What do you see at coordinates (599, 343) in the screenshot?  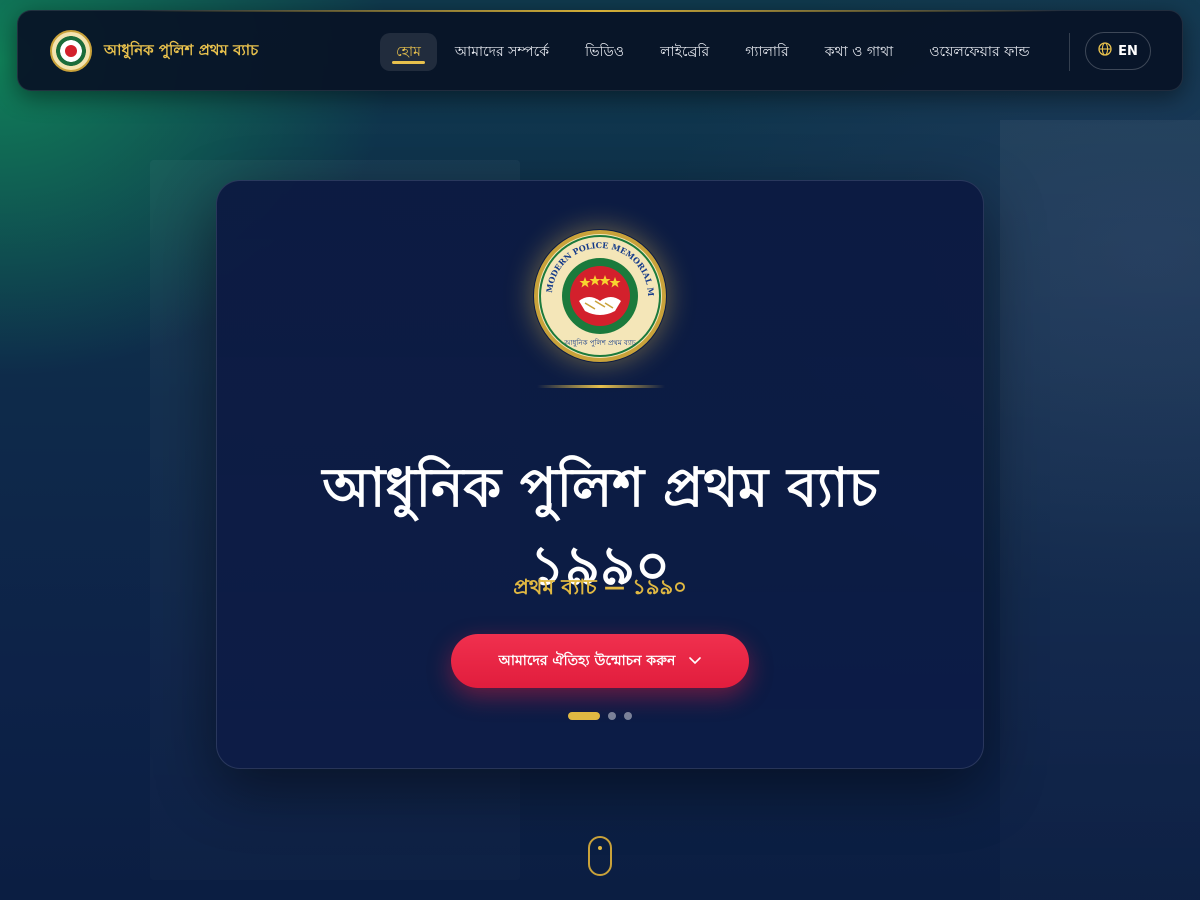 I see `emblem-bottom-text: আধুনিক পুলিশ প্রথম ব্যাচ` at bounding box center [599, 343].